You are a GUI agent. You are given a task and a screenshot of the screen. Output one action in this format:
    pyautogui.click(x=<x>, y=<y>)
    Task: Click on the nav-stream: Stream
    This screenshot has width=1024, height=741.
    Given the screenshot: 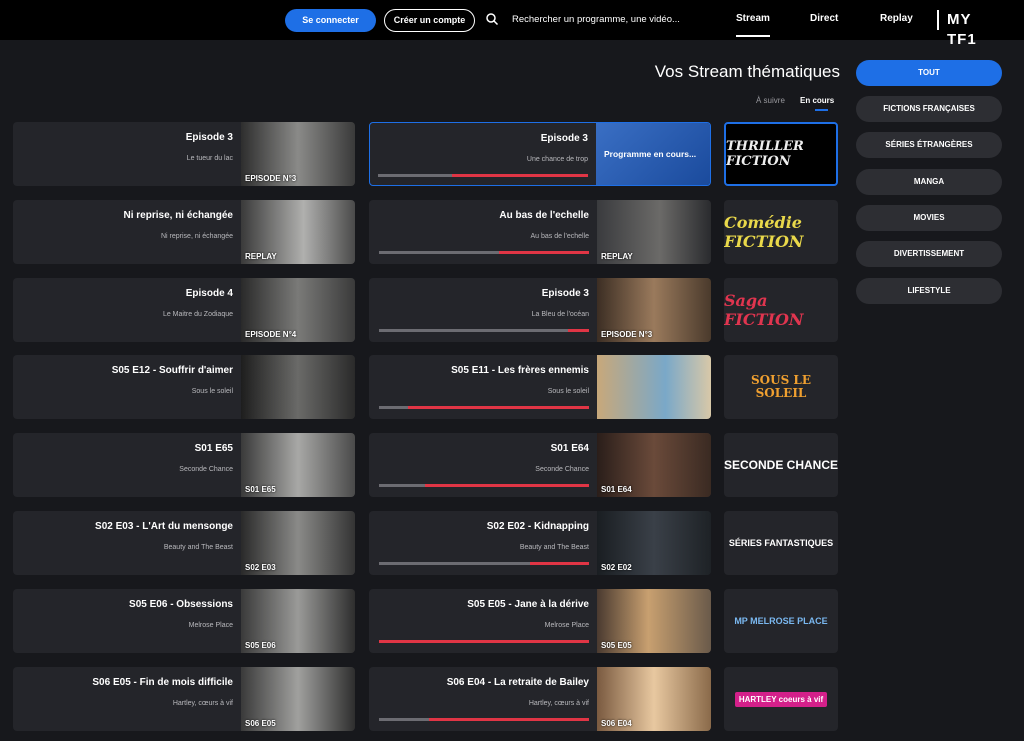 What is the action you would take?
    pyautogui.click(x=753, y=25)
    